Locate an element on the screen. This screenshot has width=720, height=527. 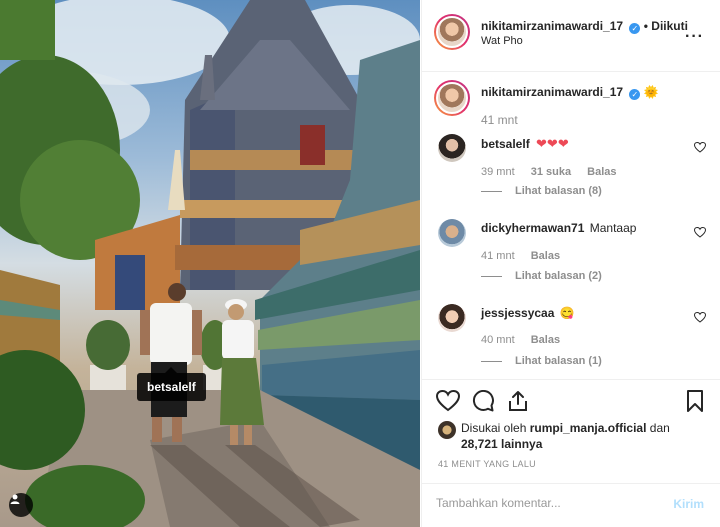
comment-time: 41 mnt is located at coordinates (498, 256).